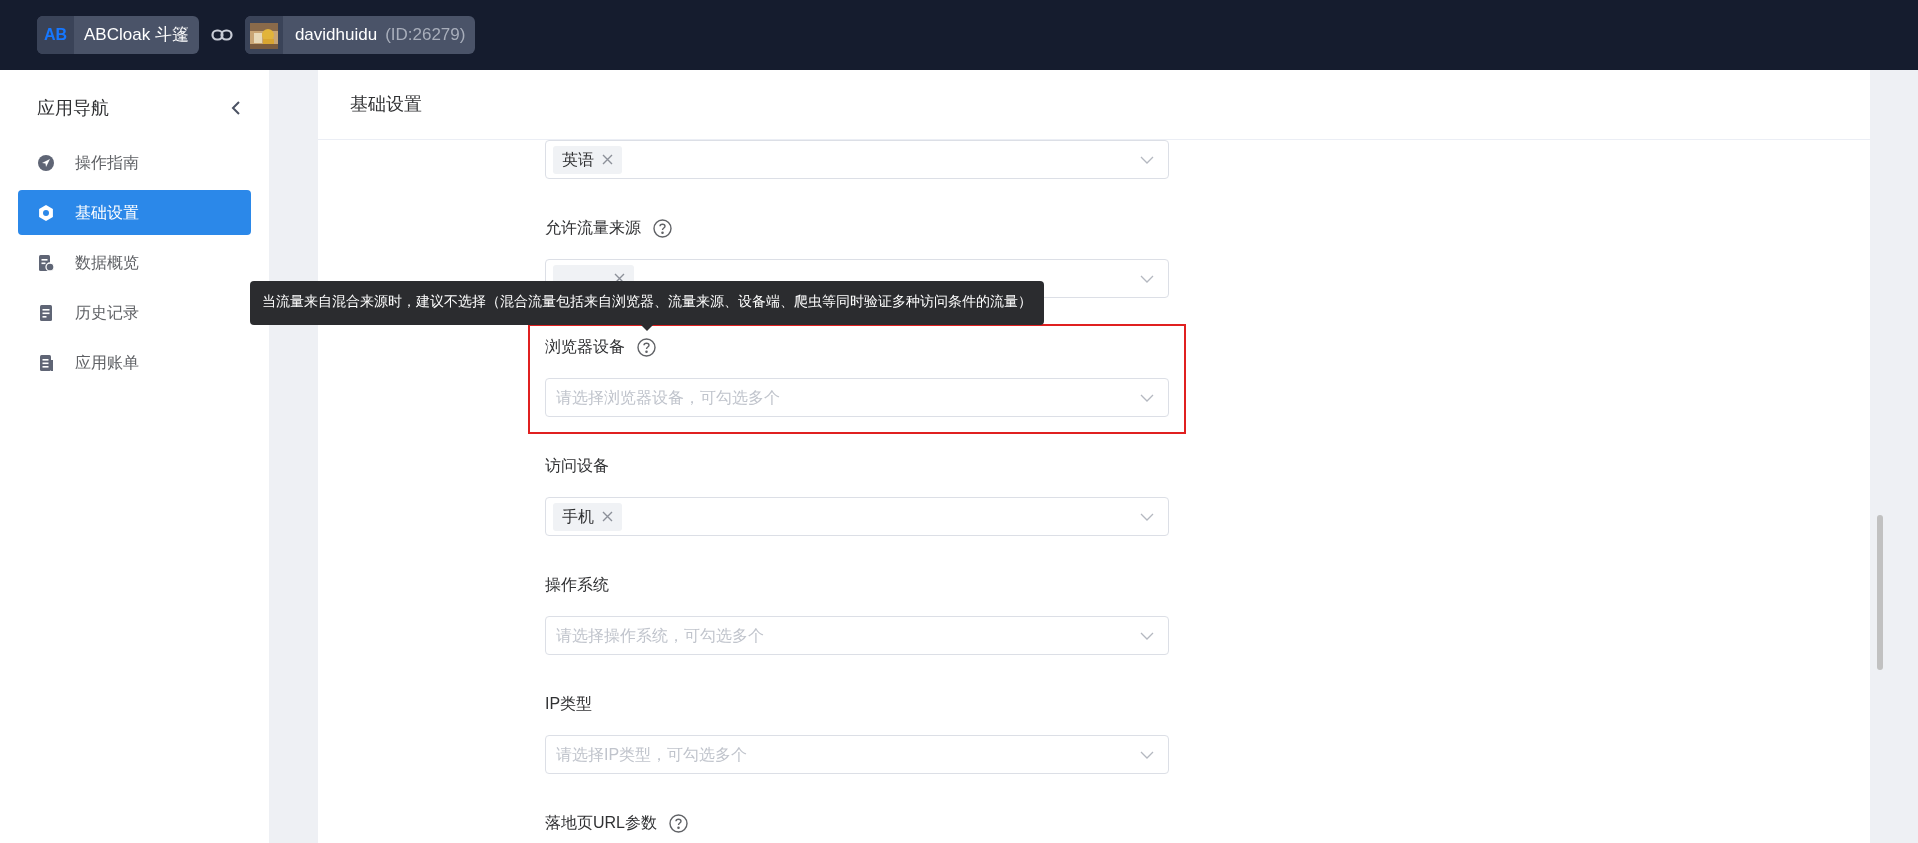 Image resolution: width=1918 pixels, height=843 pixels. Describe the element at coordinates (857, 159) in the screenshot. I see `select-field: 英语` at that location.